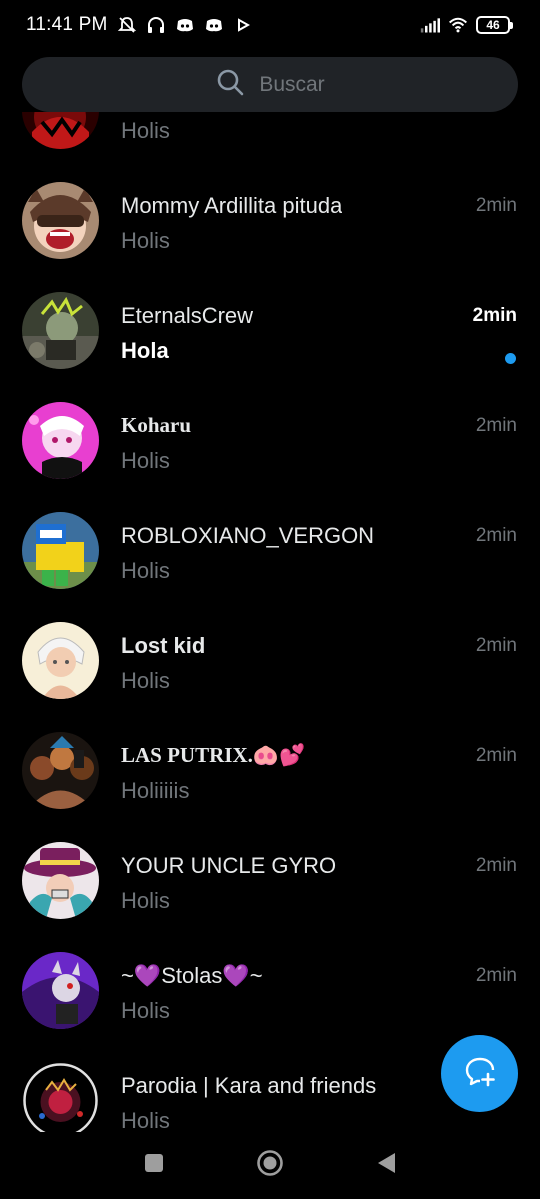  Describe the element at coordinates (494, 25) in the screenshot. I see `battery-icon: 46` at that location.